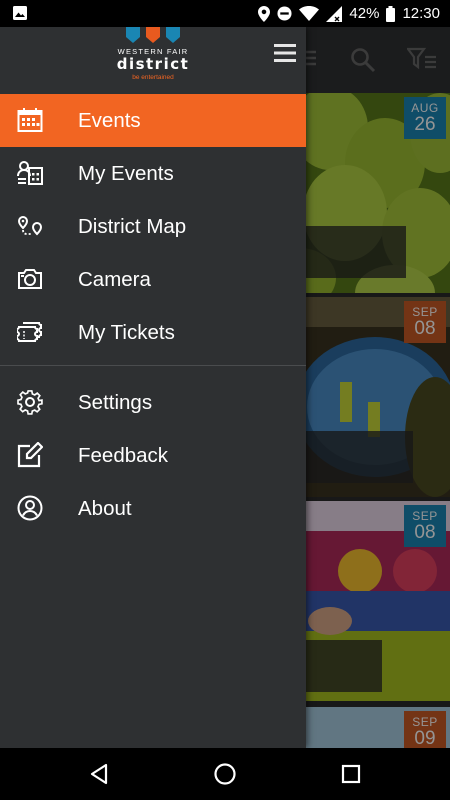  I want to click on menu-item-label: My Events, so click(126, 173).